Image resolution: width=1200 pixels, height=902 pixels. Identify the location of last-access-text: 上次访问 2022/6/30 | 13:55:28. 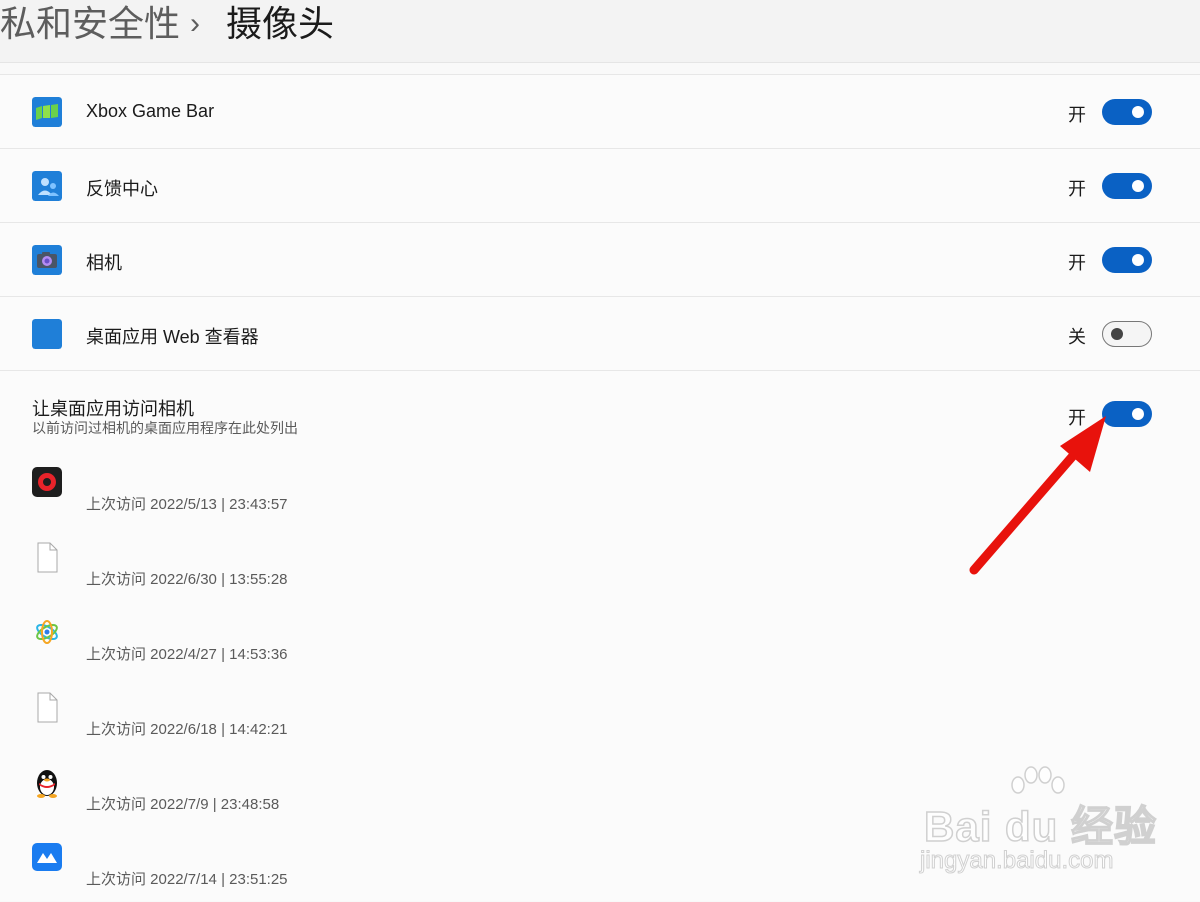
(187, 579).